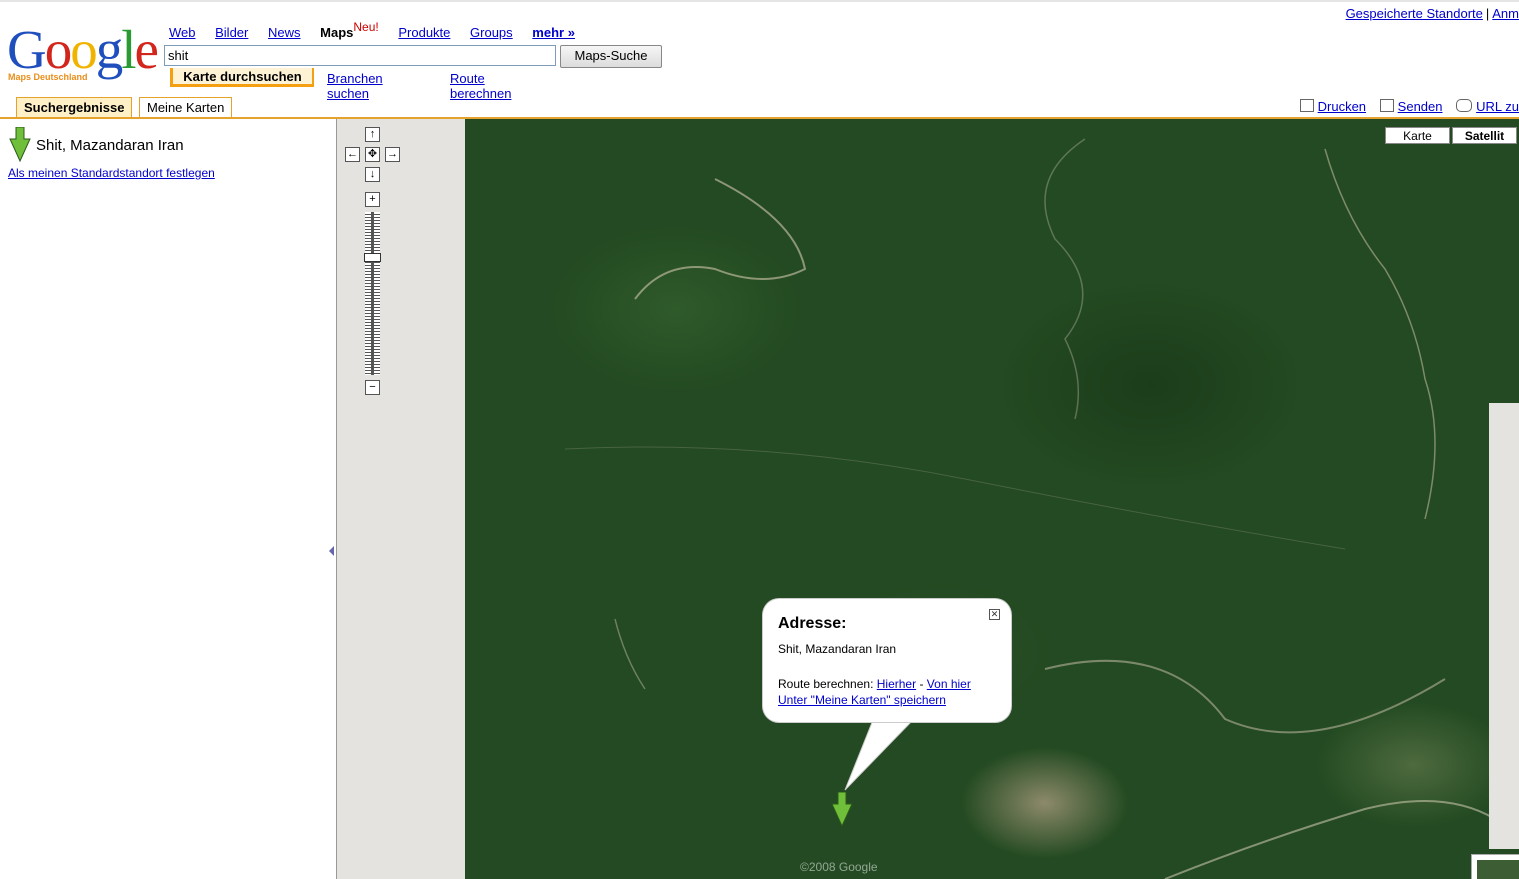  What do you see at coordinates (1497, 106) in the screenshot?
I see `url-link: URL zu` at bounding box center [1497, 106].